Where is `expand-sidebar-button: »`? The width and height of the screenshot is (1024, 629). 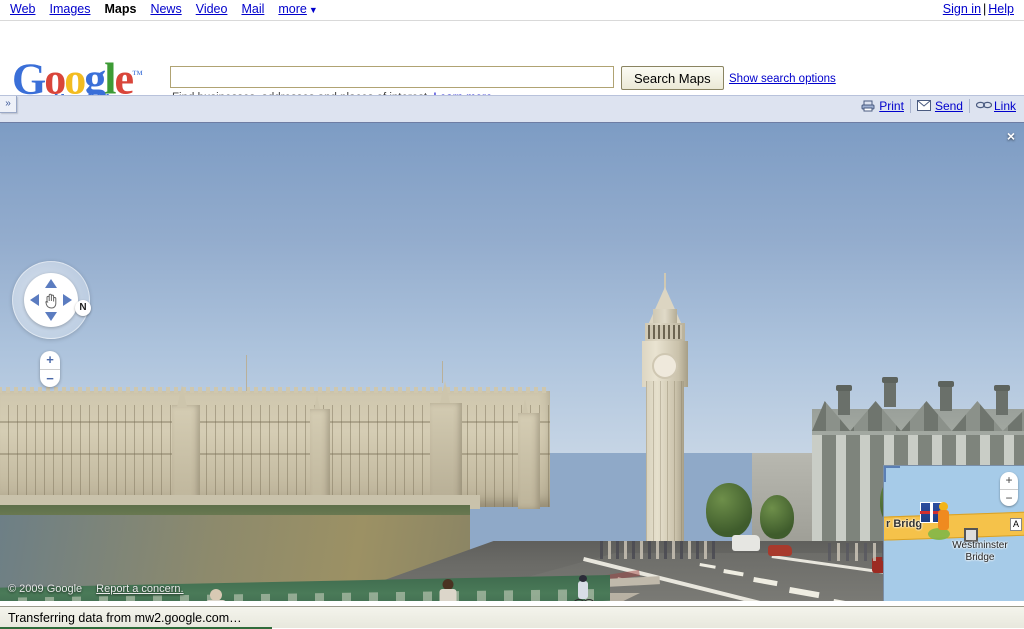
expand-sidebar-button: » is located at coordinates (8, 104).